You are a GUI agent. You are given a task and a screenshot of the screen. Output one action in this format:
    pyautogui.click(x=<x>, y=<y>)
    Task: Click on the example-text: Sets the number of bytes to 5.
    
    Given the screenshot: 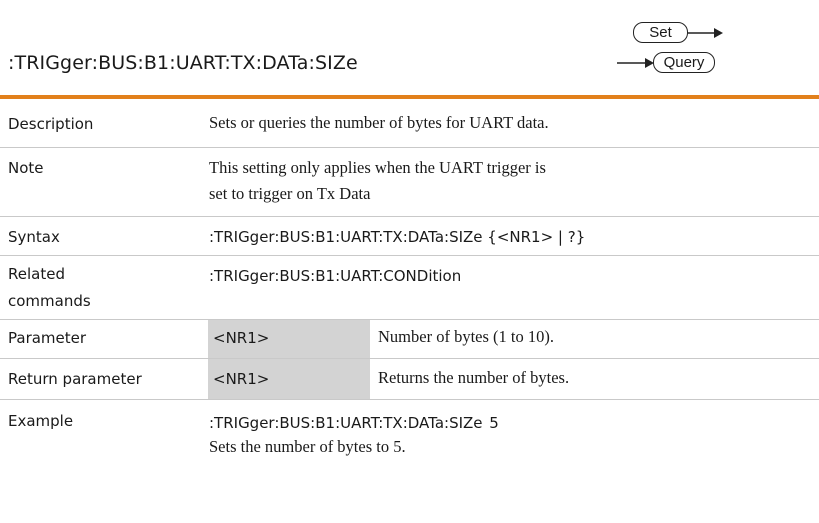 What is the action you would take?
    pyautogui.click(x=307, y=446)
    